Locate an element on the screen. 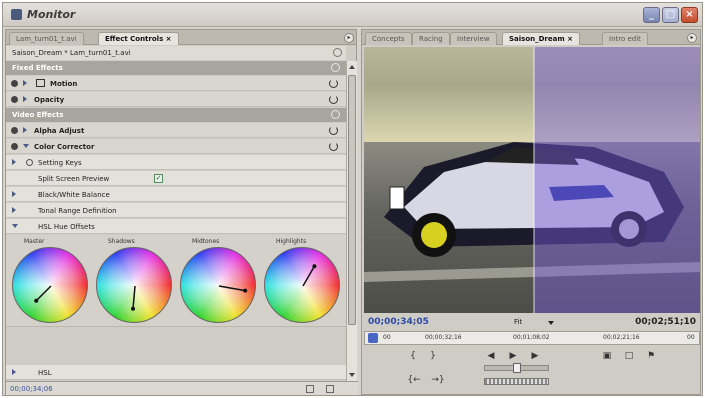  tab-concepts: Concepts is located at coordinates (388, 38).